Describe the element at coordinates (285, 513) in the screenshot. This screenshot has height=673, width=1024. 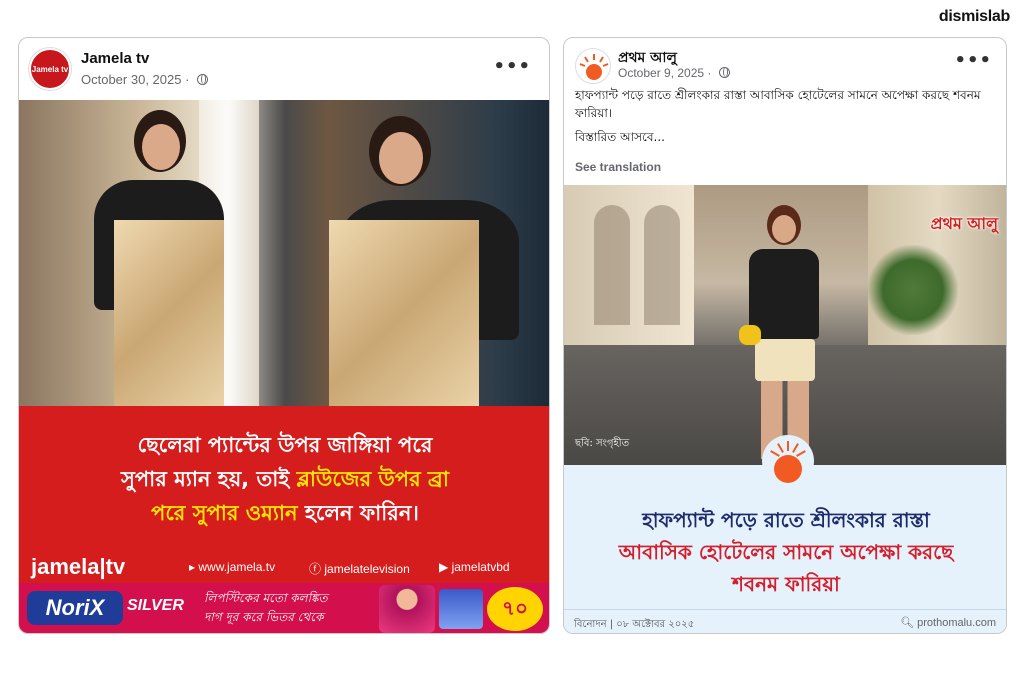
I see `headline-line-3: পরে সুপার ওম্যান হলেন ফারিন।` at that location.